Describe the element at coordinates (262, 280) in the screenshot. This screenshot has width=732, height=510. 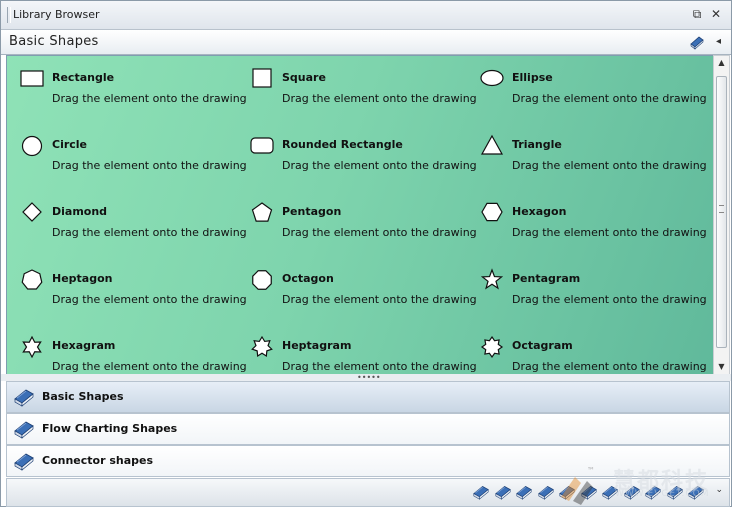
I see `octagon-icon` at that location.